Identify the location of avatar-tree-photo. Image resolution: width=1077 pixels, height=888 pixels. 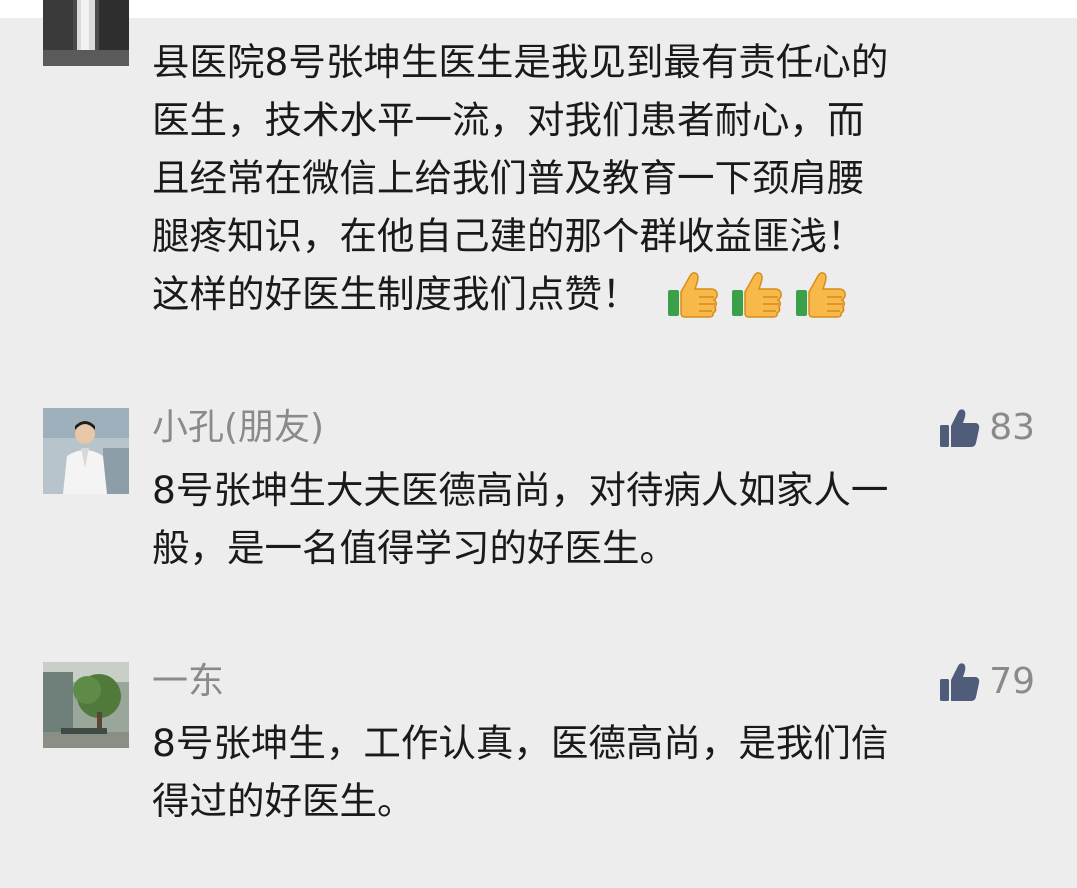
(86, 705).